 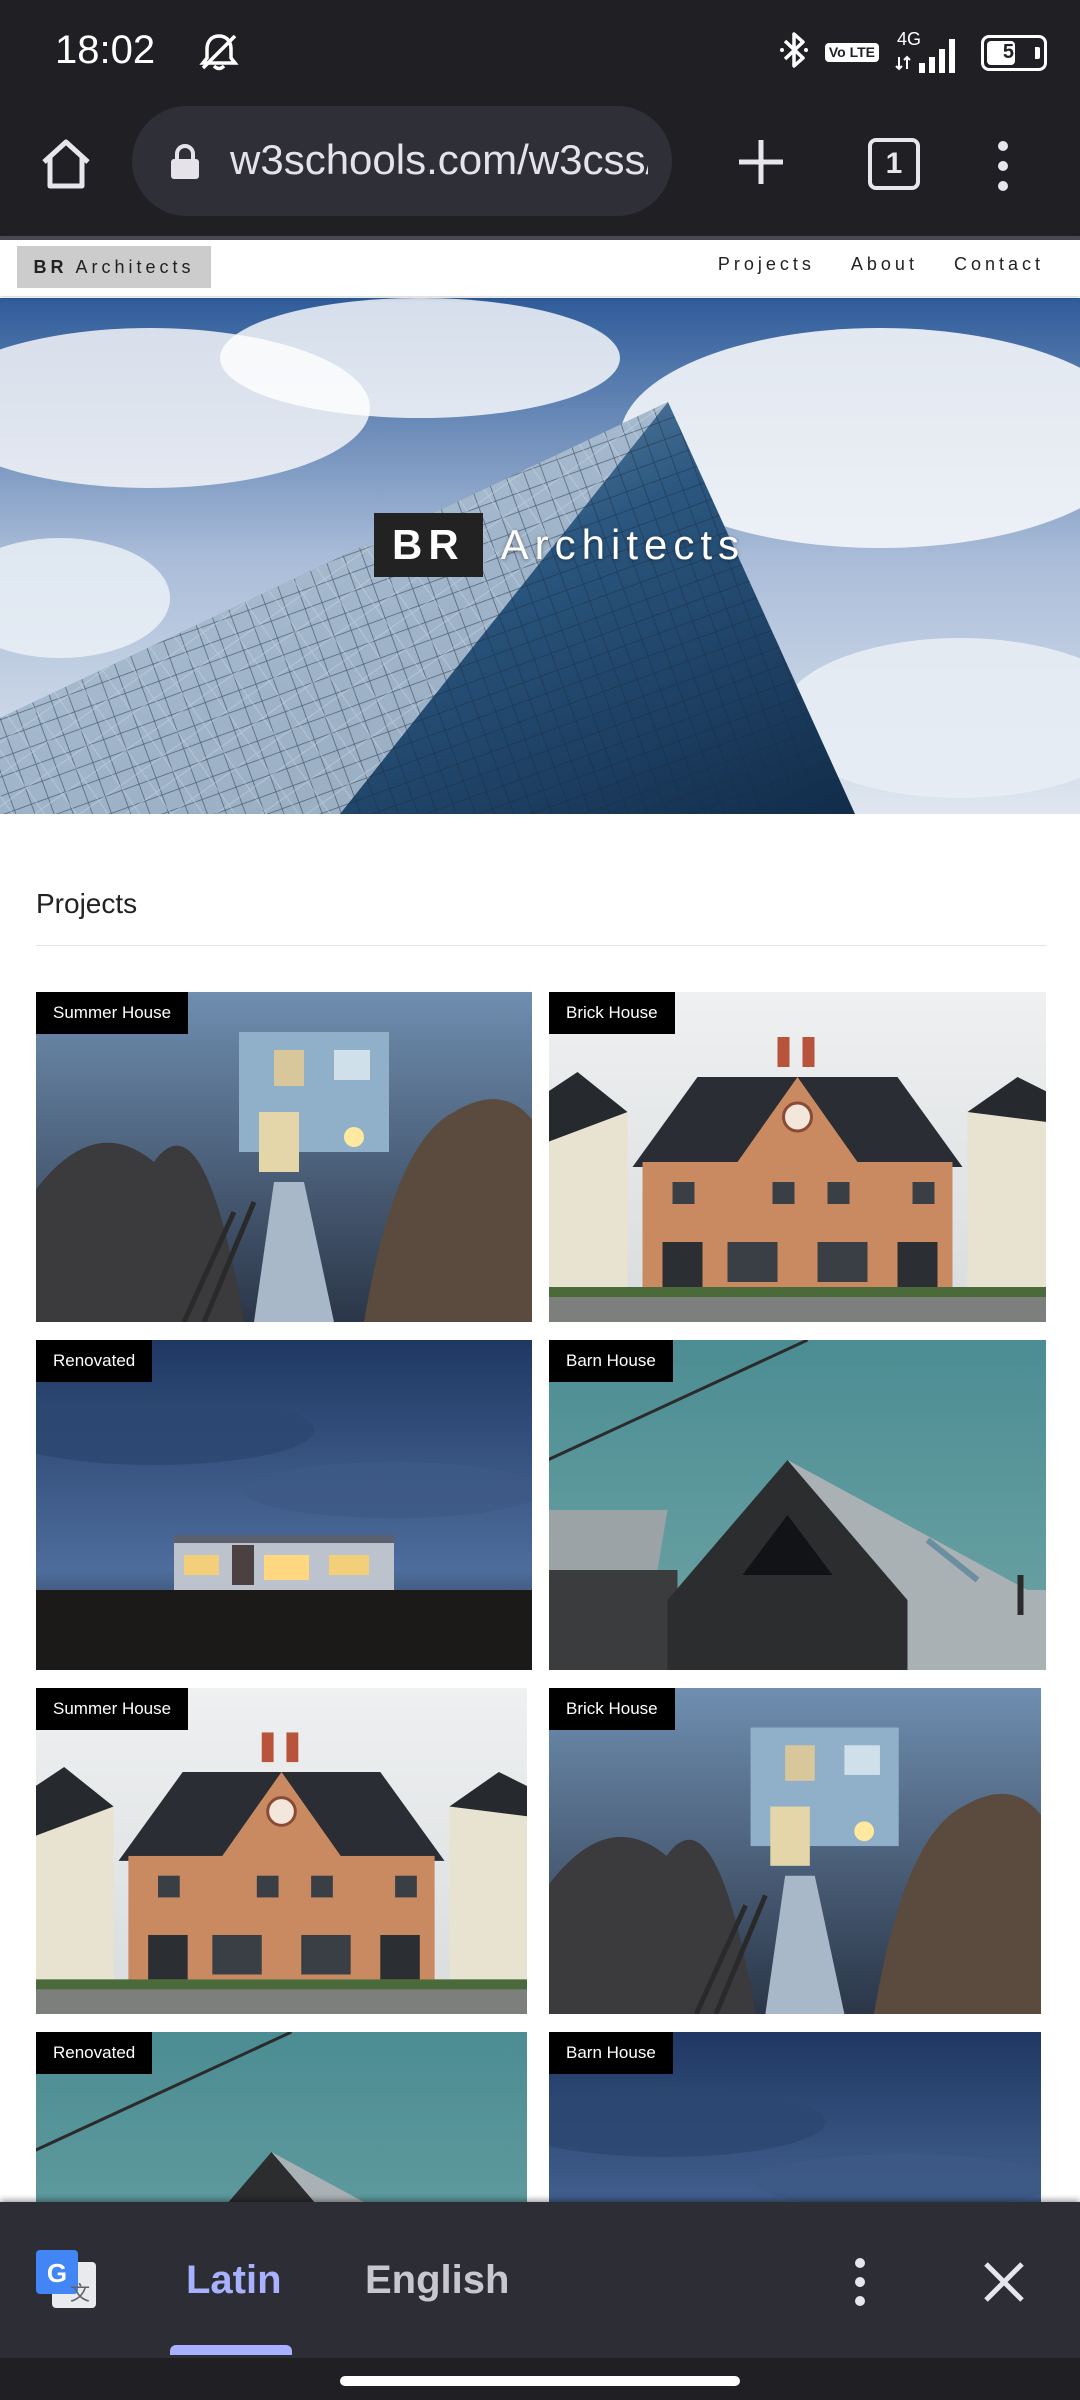 I want to click on card-brick-house: Brick House, so click(x=797, y=1157).